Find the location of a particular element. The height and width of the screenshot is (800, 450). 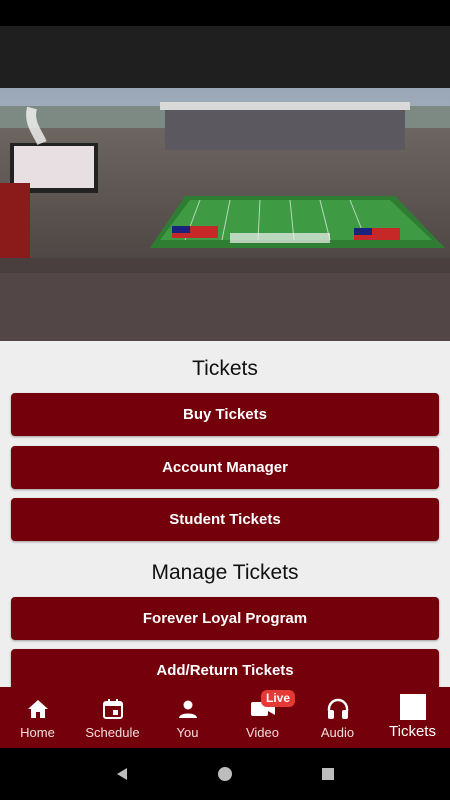

calendar-icon is located at coordinates (113, 709).